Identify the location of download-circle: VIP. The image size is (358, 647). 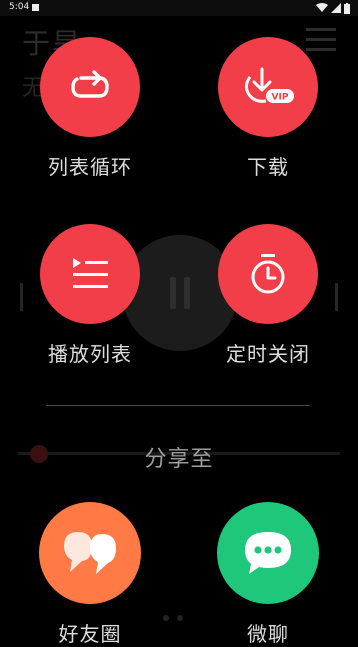
(268, 87).